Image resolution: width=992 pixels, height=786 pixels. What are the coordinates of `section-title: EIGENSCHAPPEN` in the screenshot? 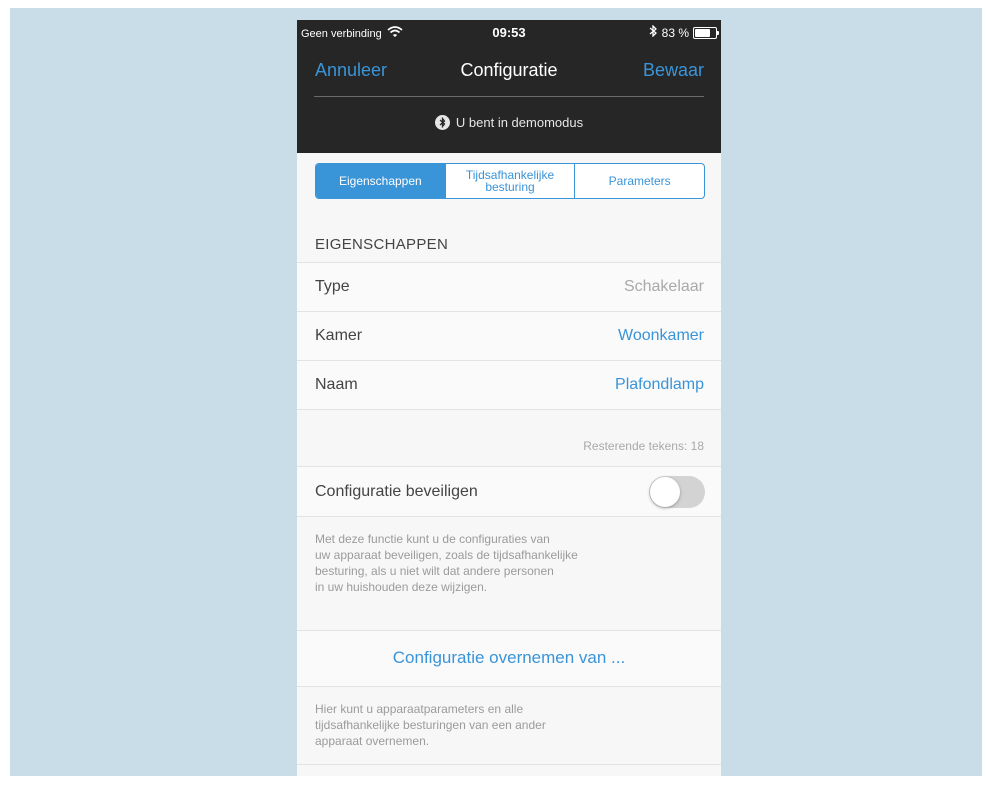 It's located at (382, 244).